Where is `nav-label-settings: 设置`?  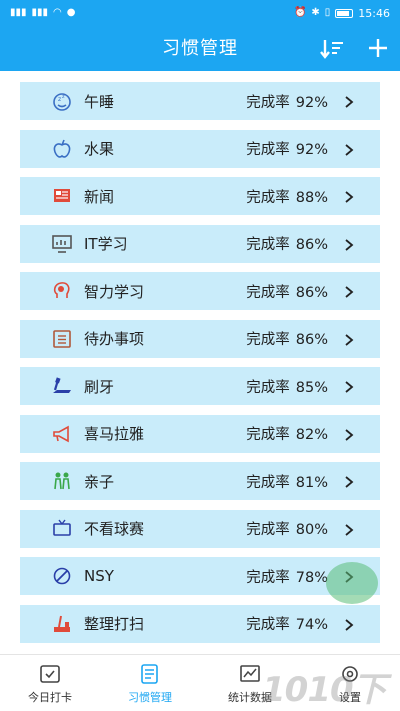
nav-label-settings: 设置 is located at coordinates (350, 697).